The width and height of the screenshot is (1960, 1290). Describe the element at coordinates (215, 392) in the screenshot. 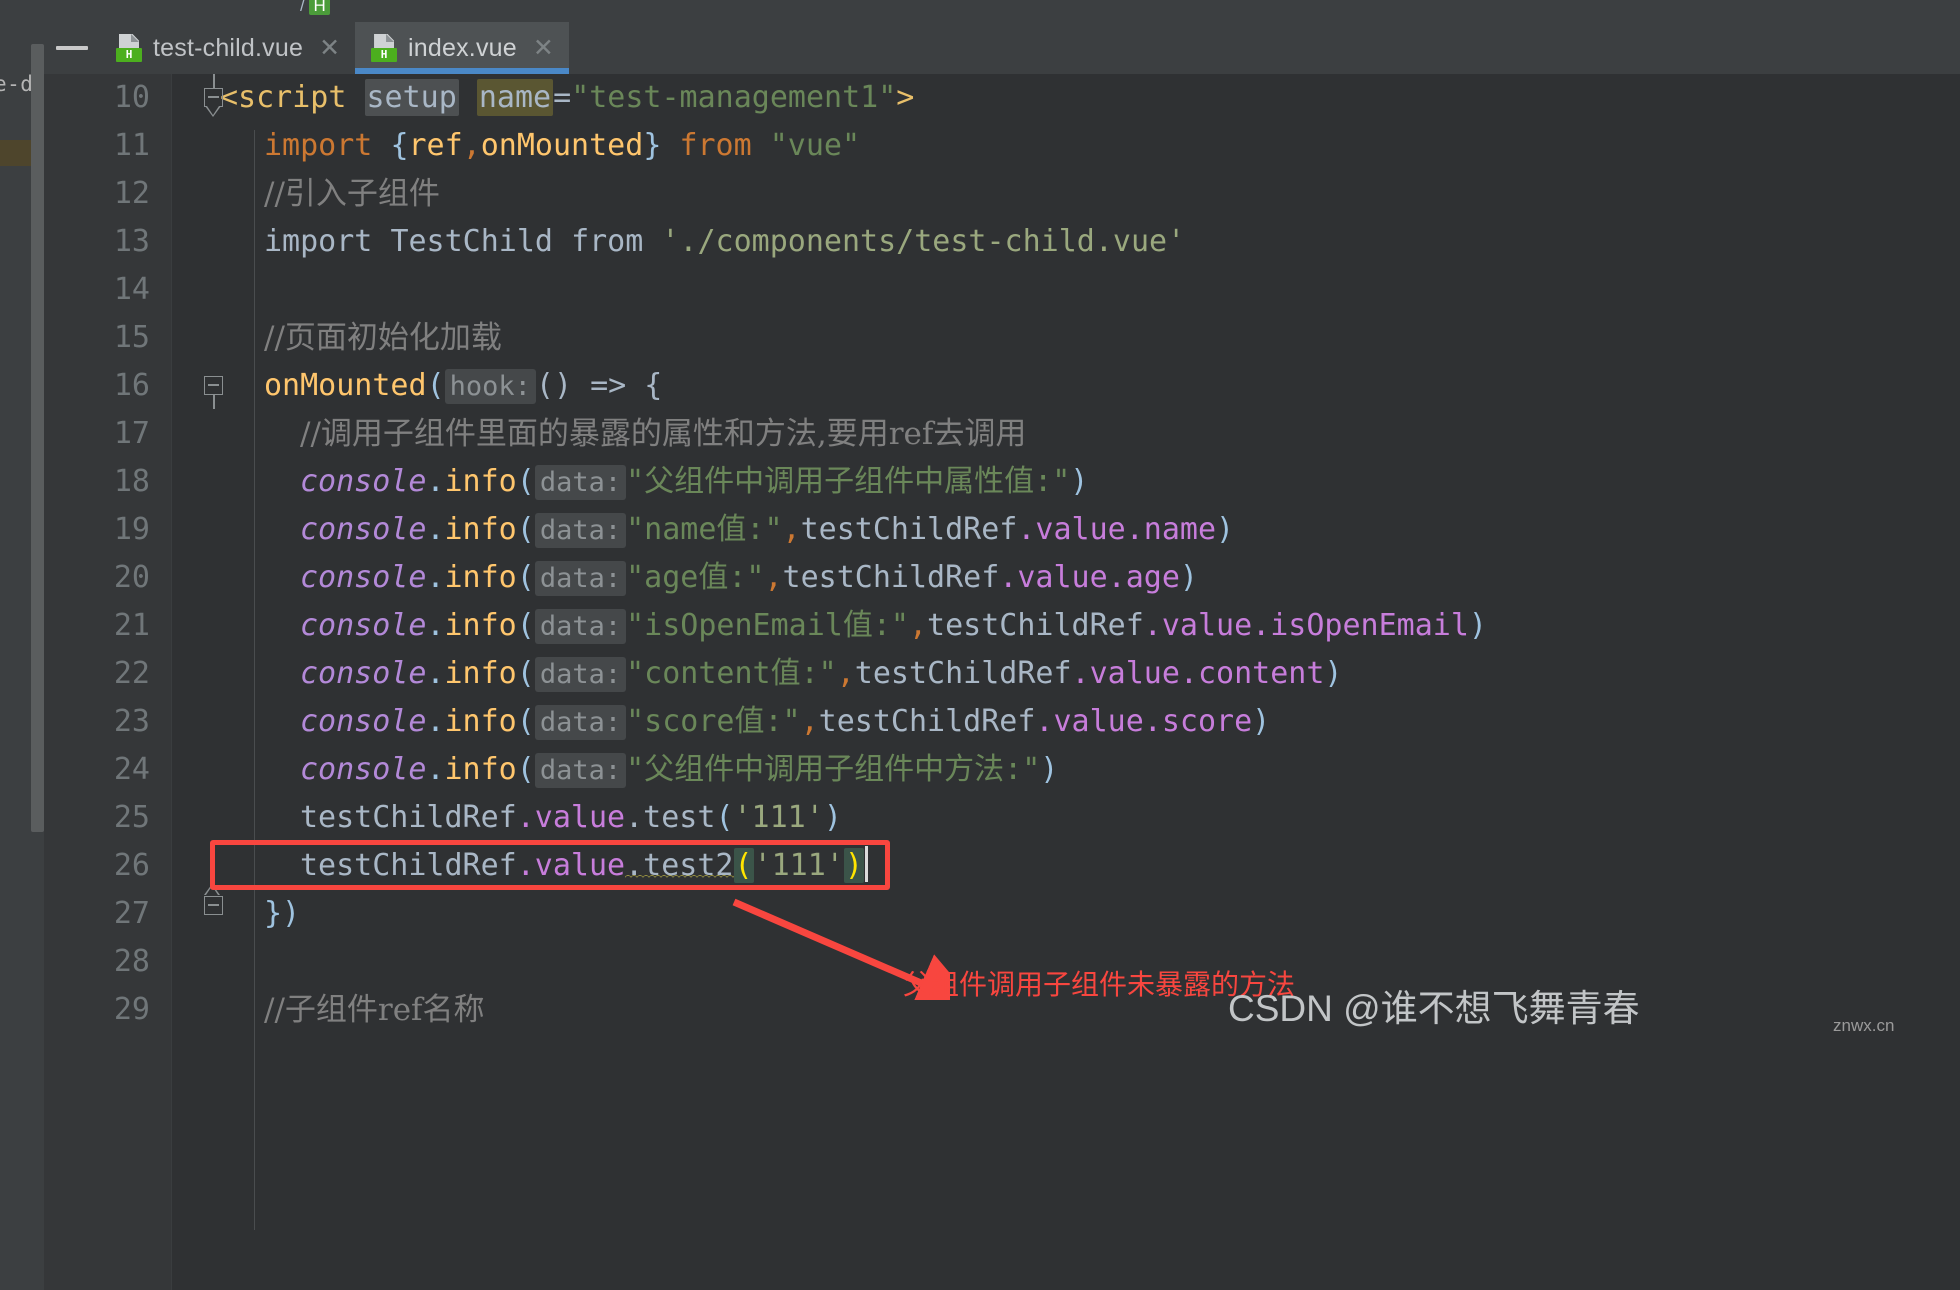

I see `fold-marker-onmounted-open` at that location.